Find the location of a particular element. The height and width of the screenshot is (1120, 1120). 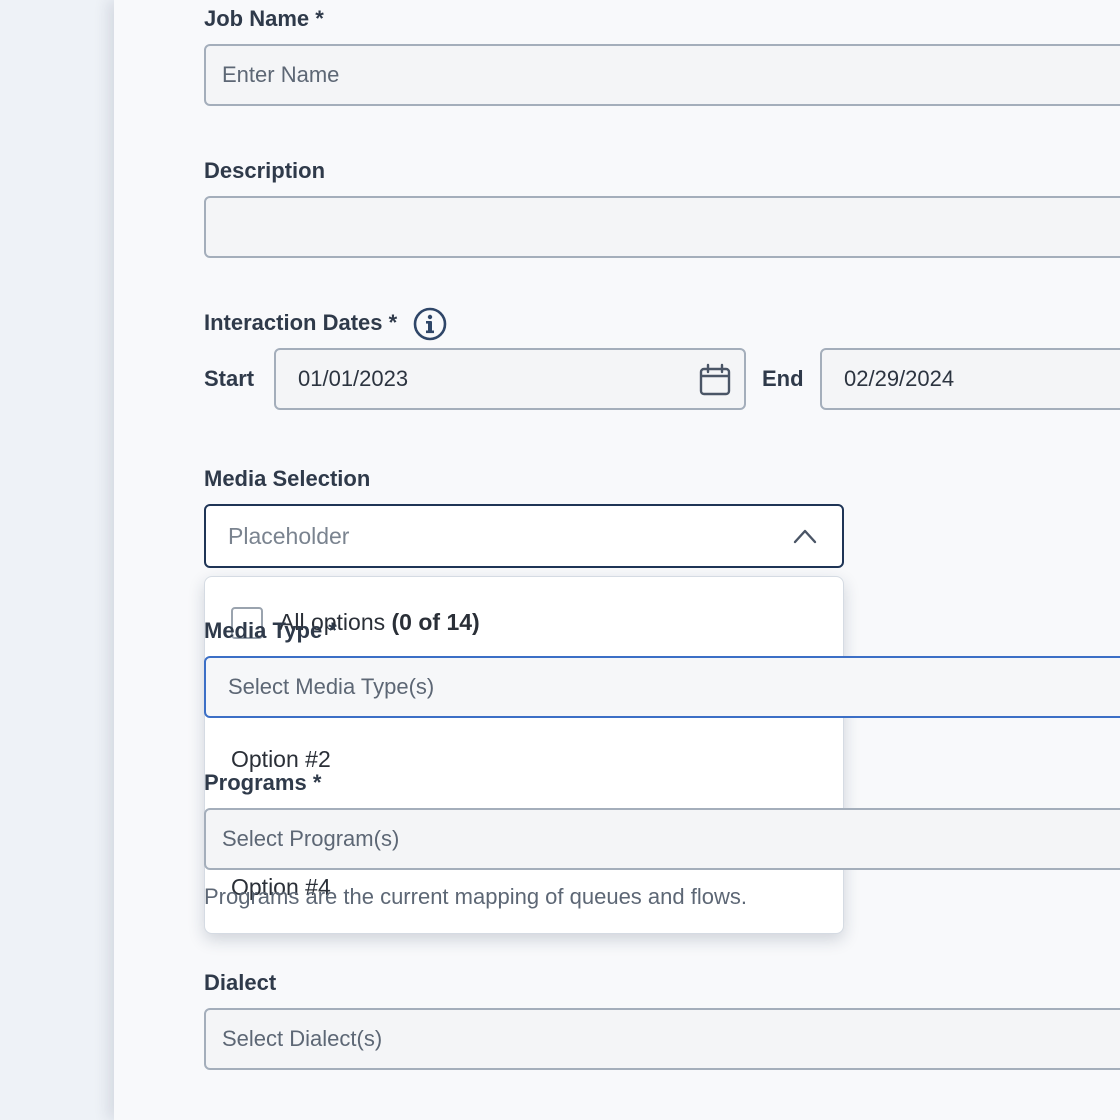

all-options-count: (0 of 14) is located at coordinates (435, 622).